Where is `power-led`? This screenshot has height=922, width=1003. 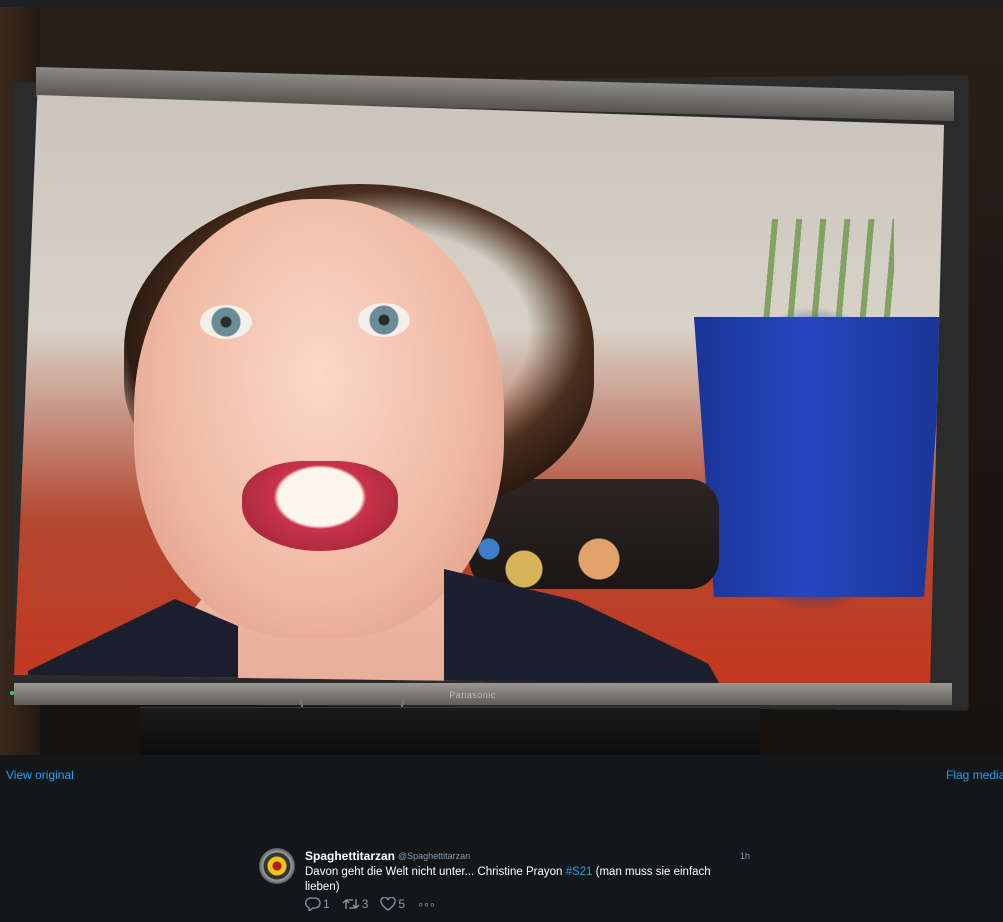 power-led is located at coordinates (12, 693).